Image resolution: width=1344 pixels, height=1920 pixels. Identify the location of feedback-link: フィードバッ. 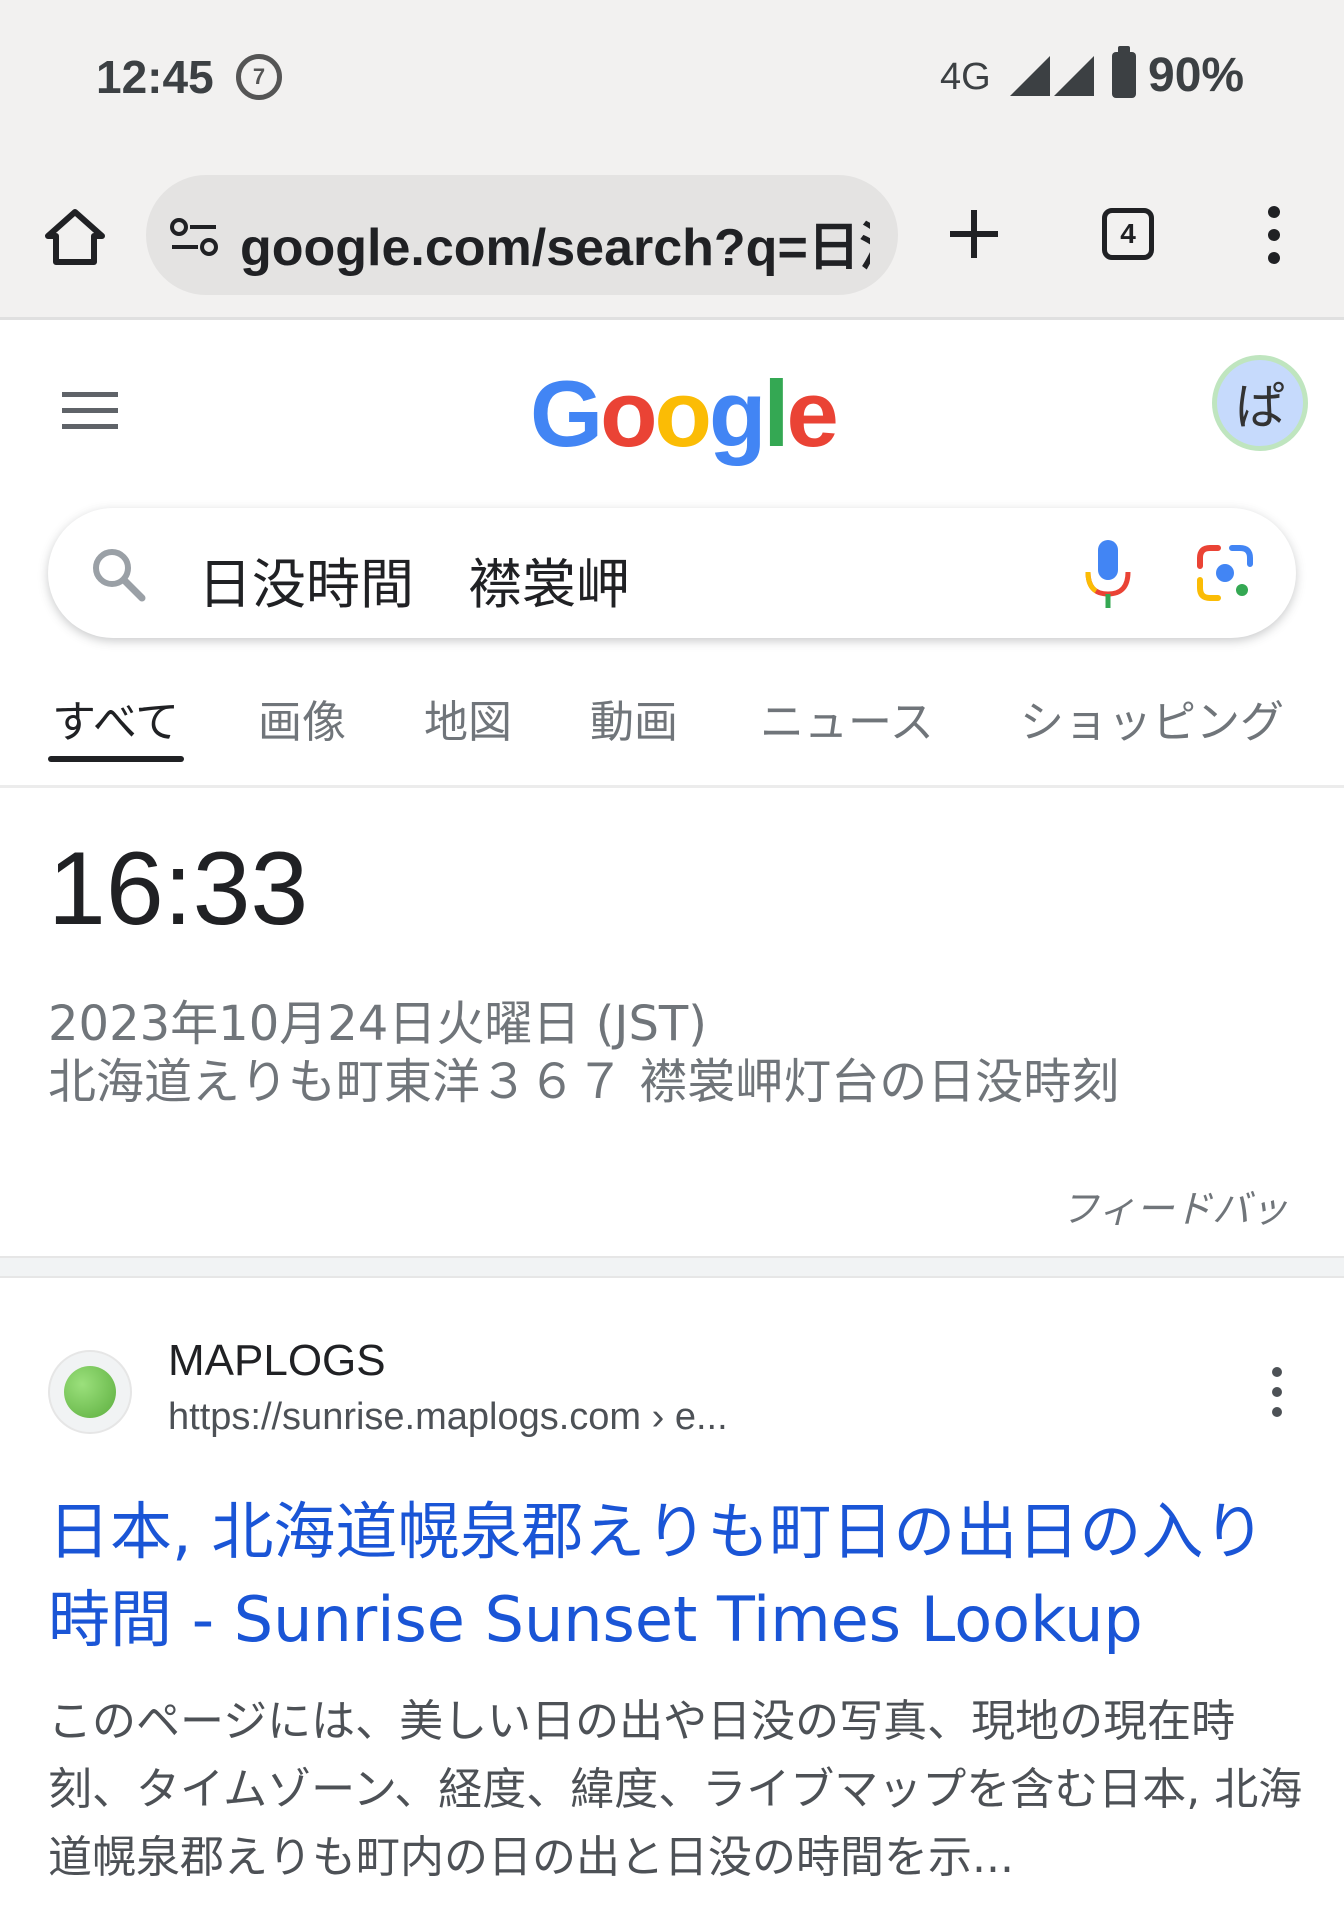
(1174, 1205).